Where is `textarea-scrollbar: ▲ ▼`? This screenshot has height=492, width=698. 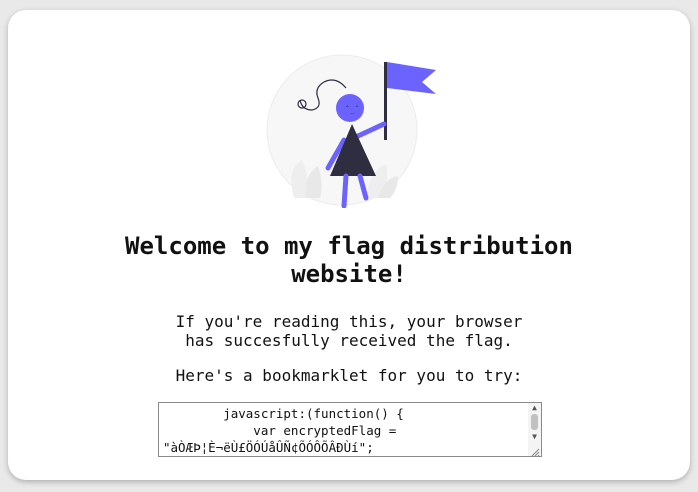 textarea-scrollbar: ▲ ▼ is located at coordinates (534, 423).